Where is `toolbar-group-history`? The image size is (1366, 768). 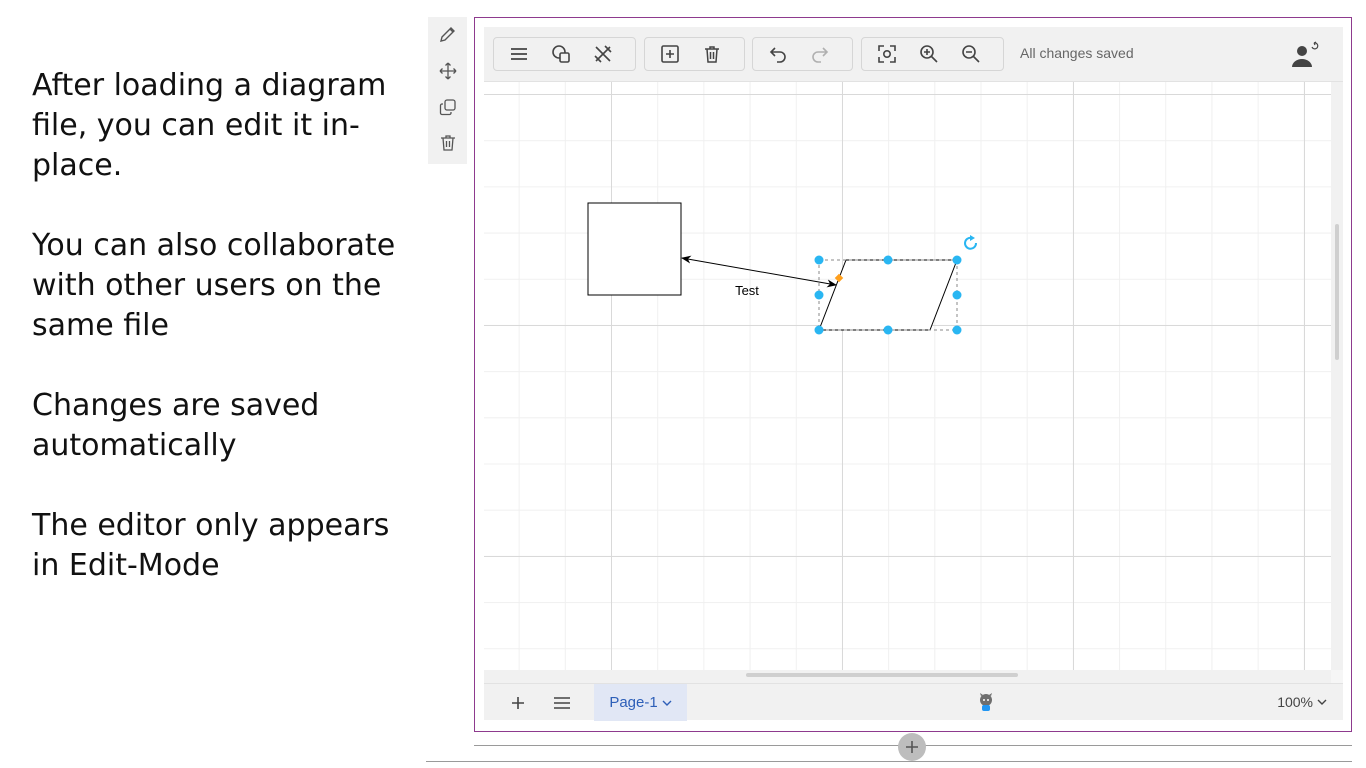
toolbar-group-history is located at coordinates (802, 54).